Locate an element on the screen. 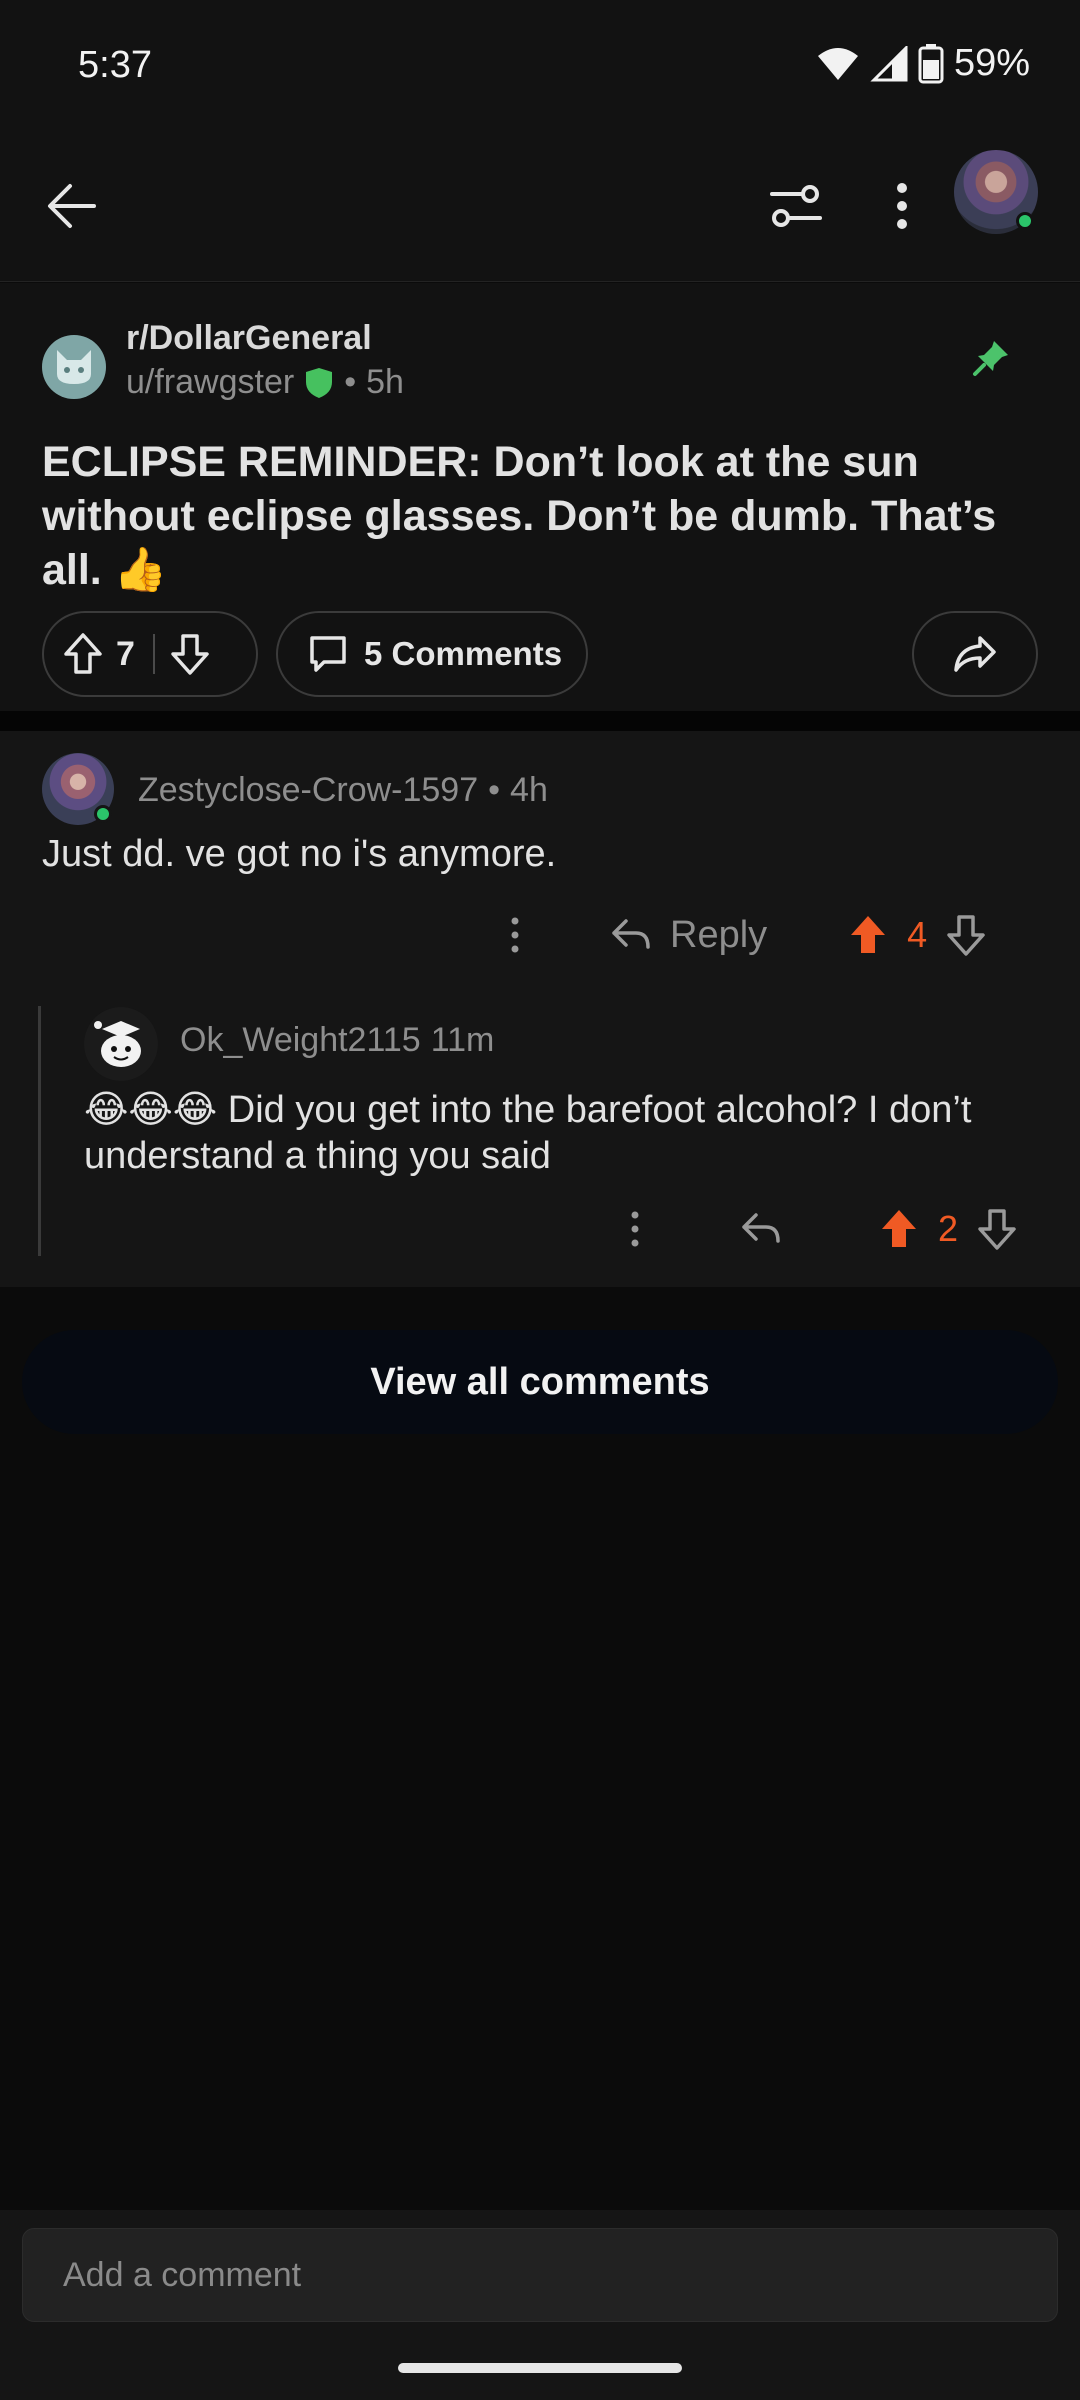  share-icon is located at coordinates (975, 654).